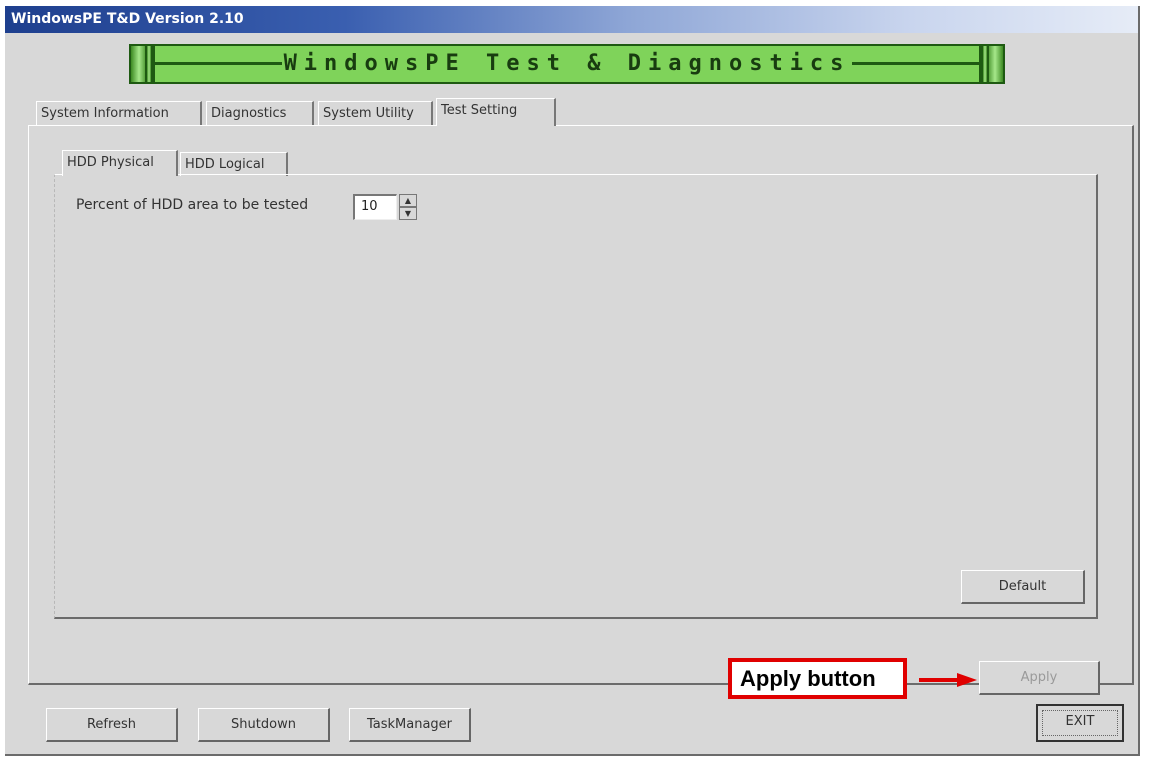  I want to click on tab-hdd-physical: HDD Physical, so click(120, 163).